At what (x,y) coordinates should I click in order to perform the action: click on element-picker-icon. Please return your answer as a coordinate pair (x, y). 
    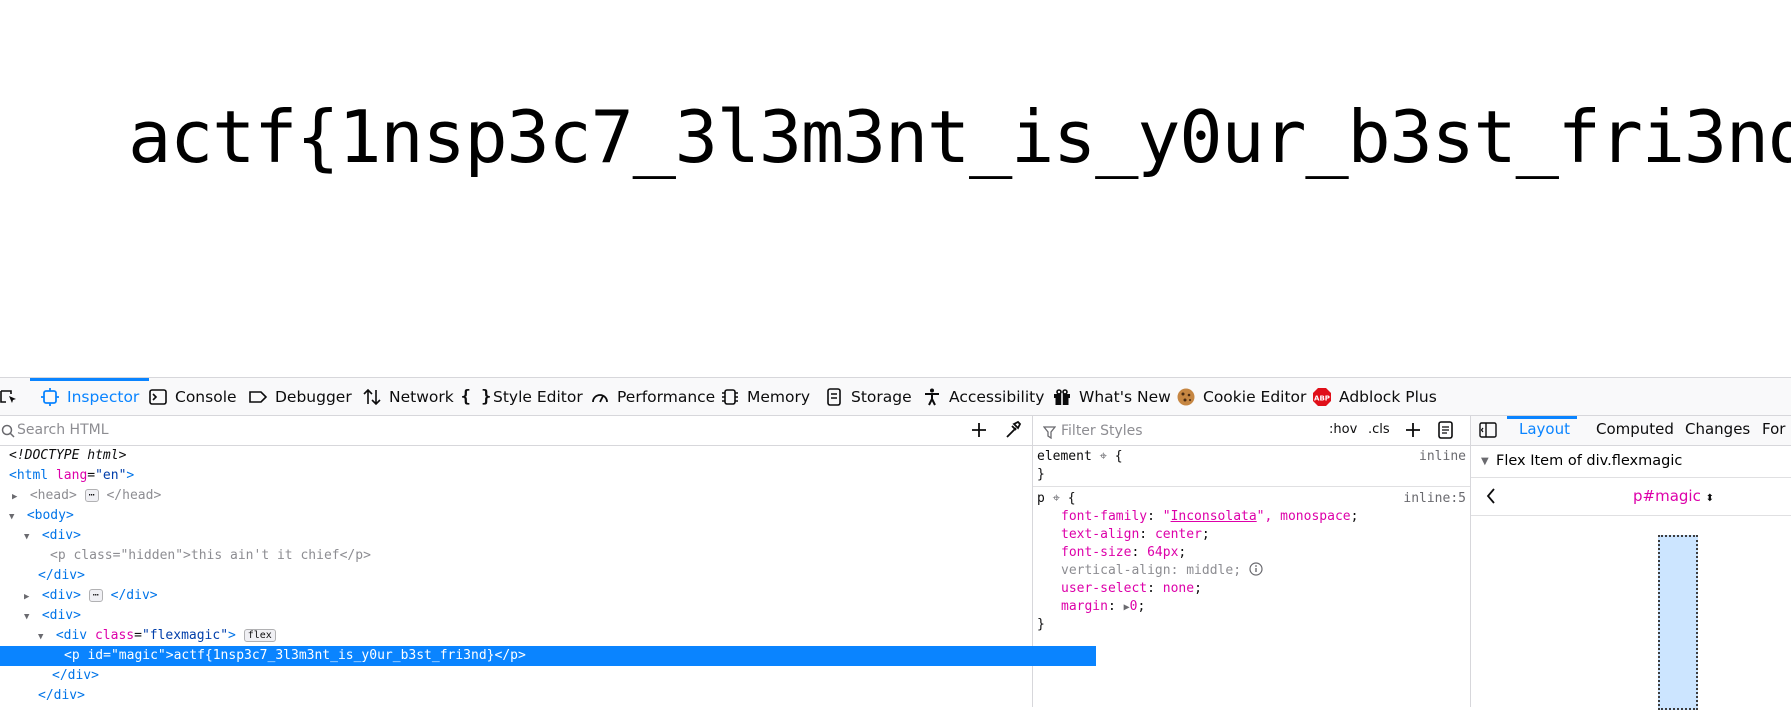
    Looking at the image, I should click on (10, 397).